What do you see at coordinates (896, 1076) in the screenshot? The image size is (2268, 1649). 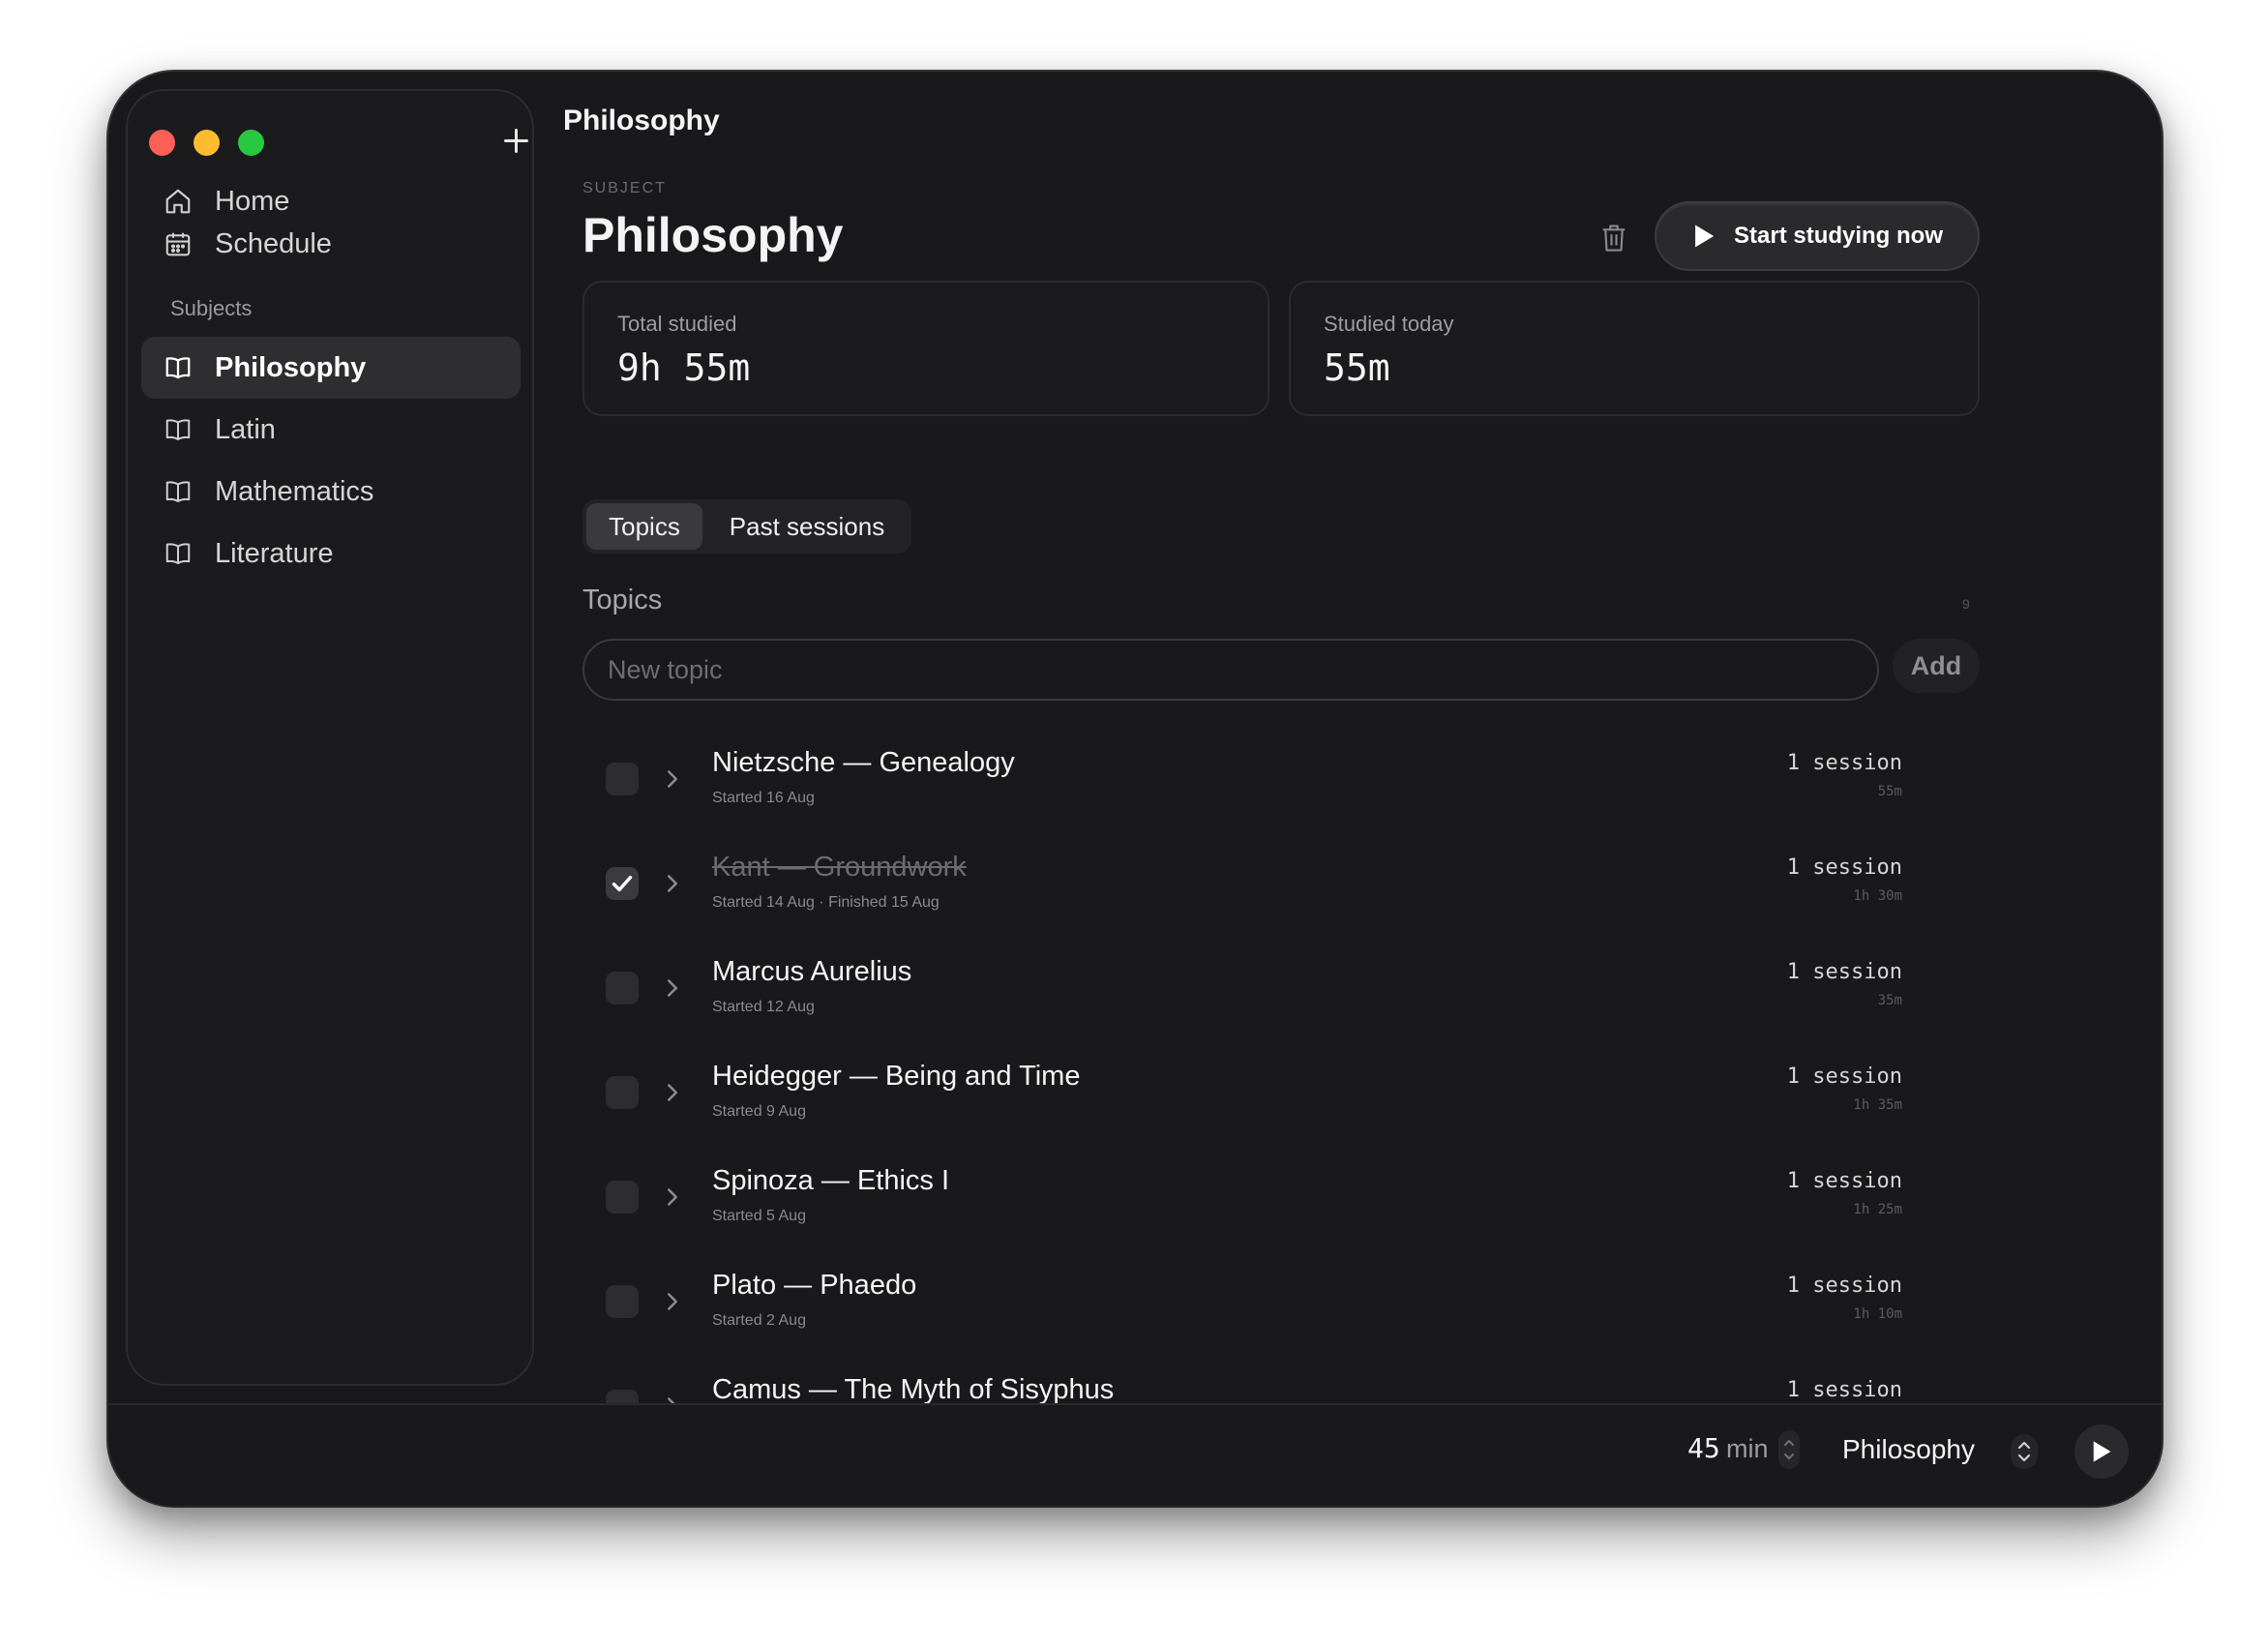 I see `topic-title: Heidegger — Being and Time` at bounding box center [896, 1076].